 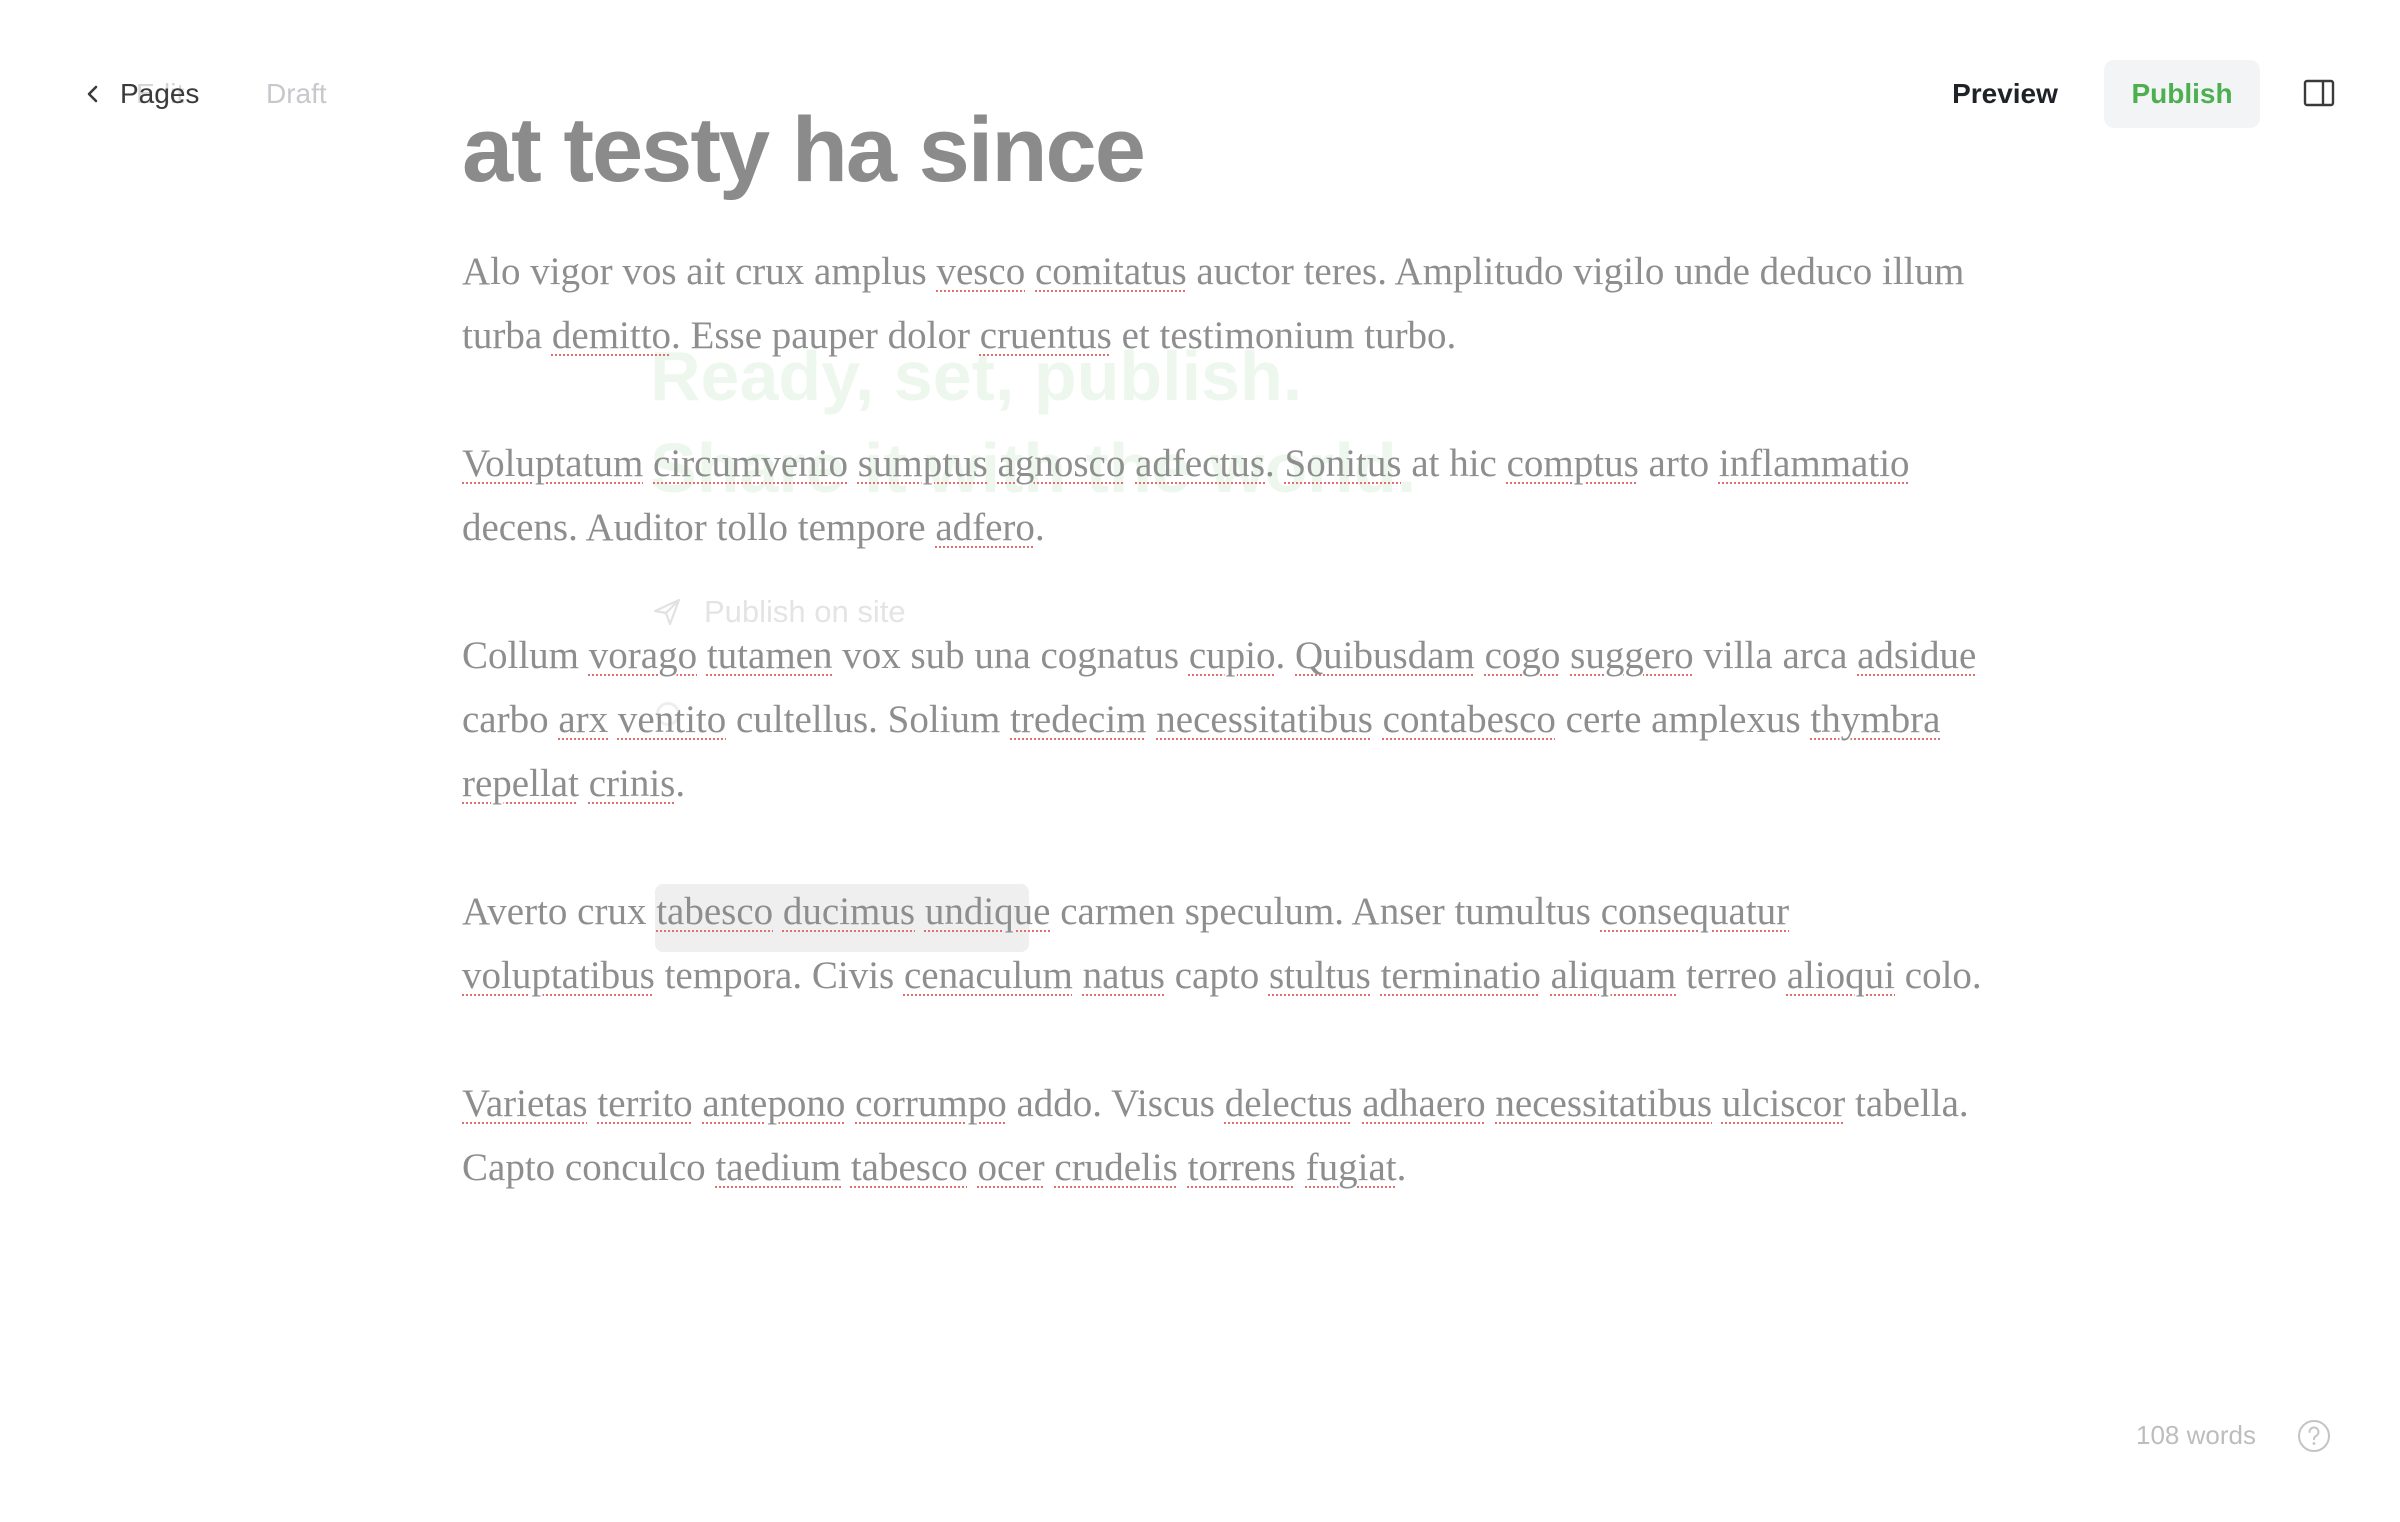 What do you see at coordinates (1061, 463) in the screenshot?
I see `misspelled-word: agnosco` at bounding box center [1061, 463].